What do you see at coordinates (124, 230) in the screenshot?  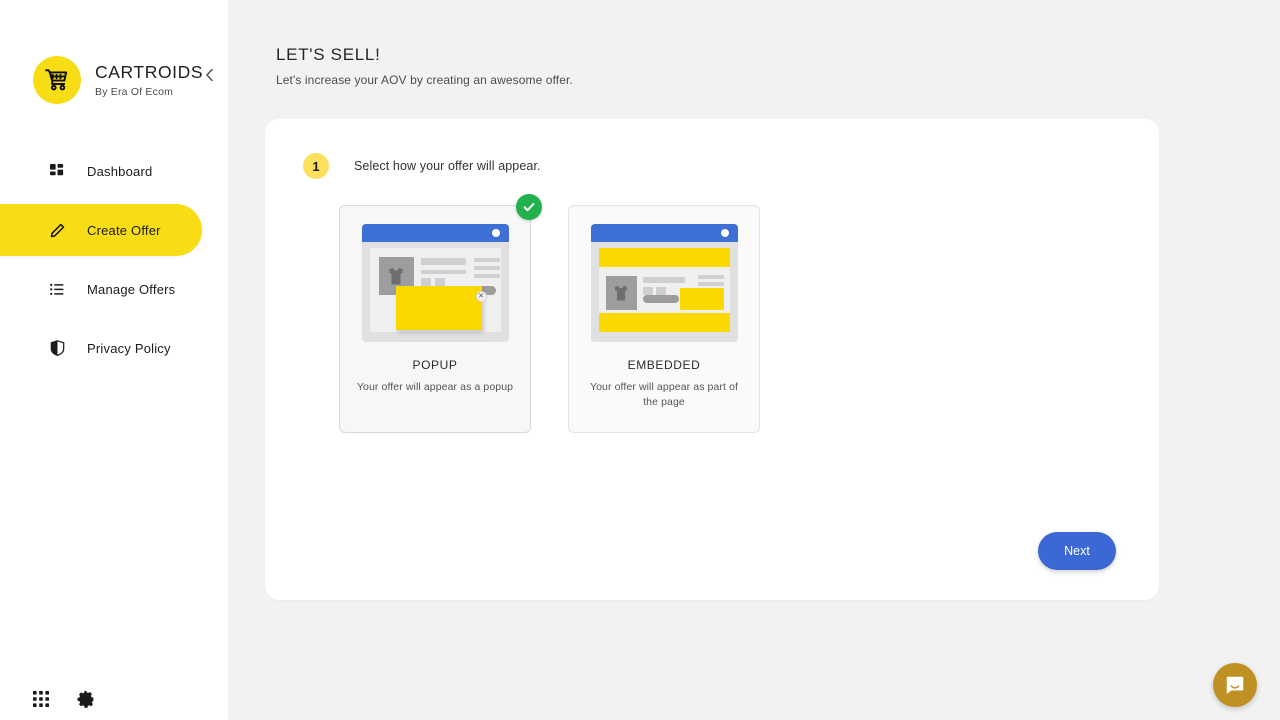 I see `sidebar-item-label: Create Offer` at bounding box center [124, 230].